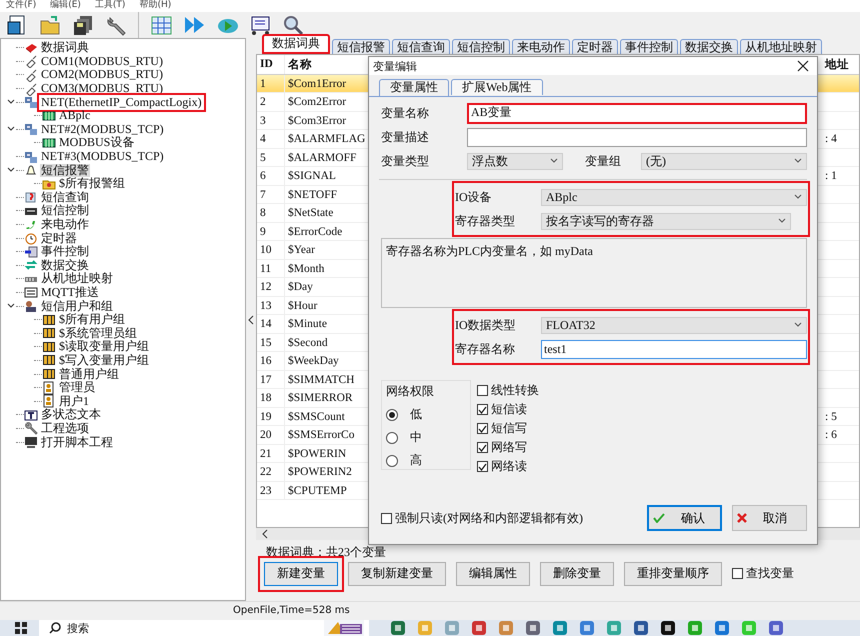  Describe the element at coordinates (782, 221) in the screenshot. I see `chevron-down-icon` at that location.